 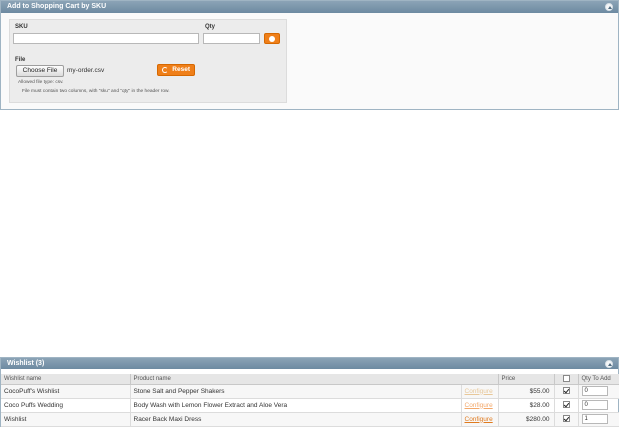 I want to click on col-select-all, so click(x=566, y=379).